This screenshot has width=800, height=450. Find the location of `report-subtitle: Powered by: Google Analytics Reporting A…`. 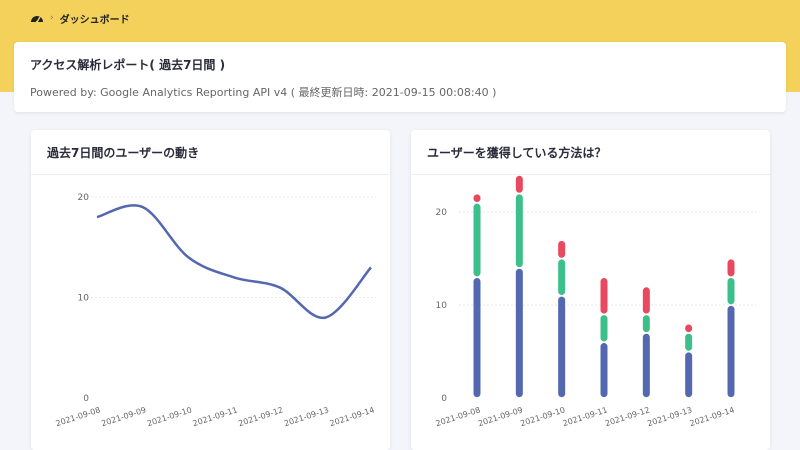

report-subtitle: Powered by: Google Analytics Reporting A… is located at coordinates (263, 92).